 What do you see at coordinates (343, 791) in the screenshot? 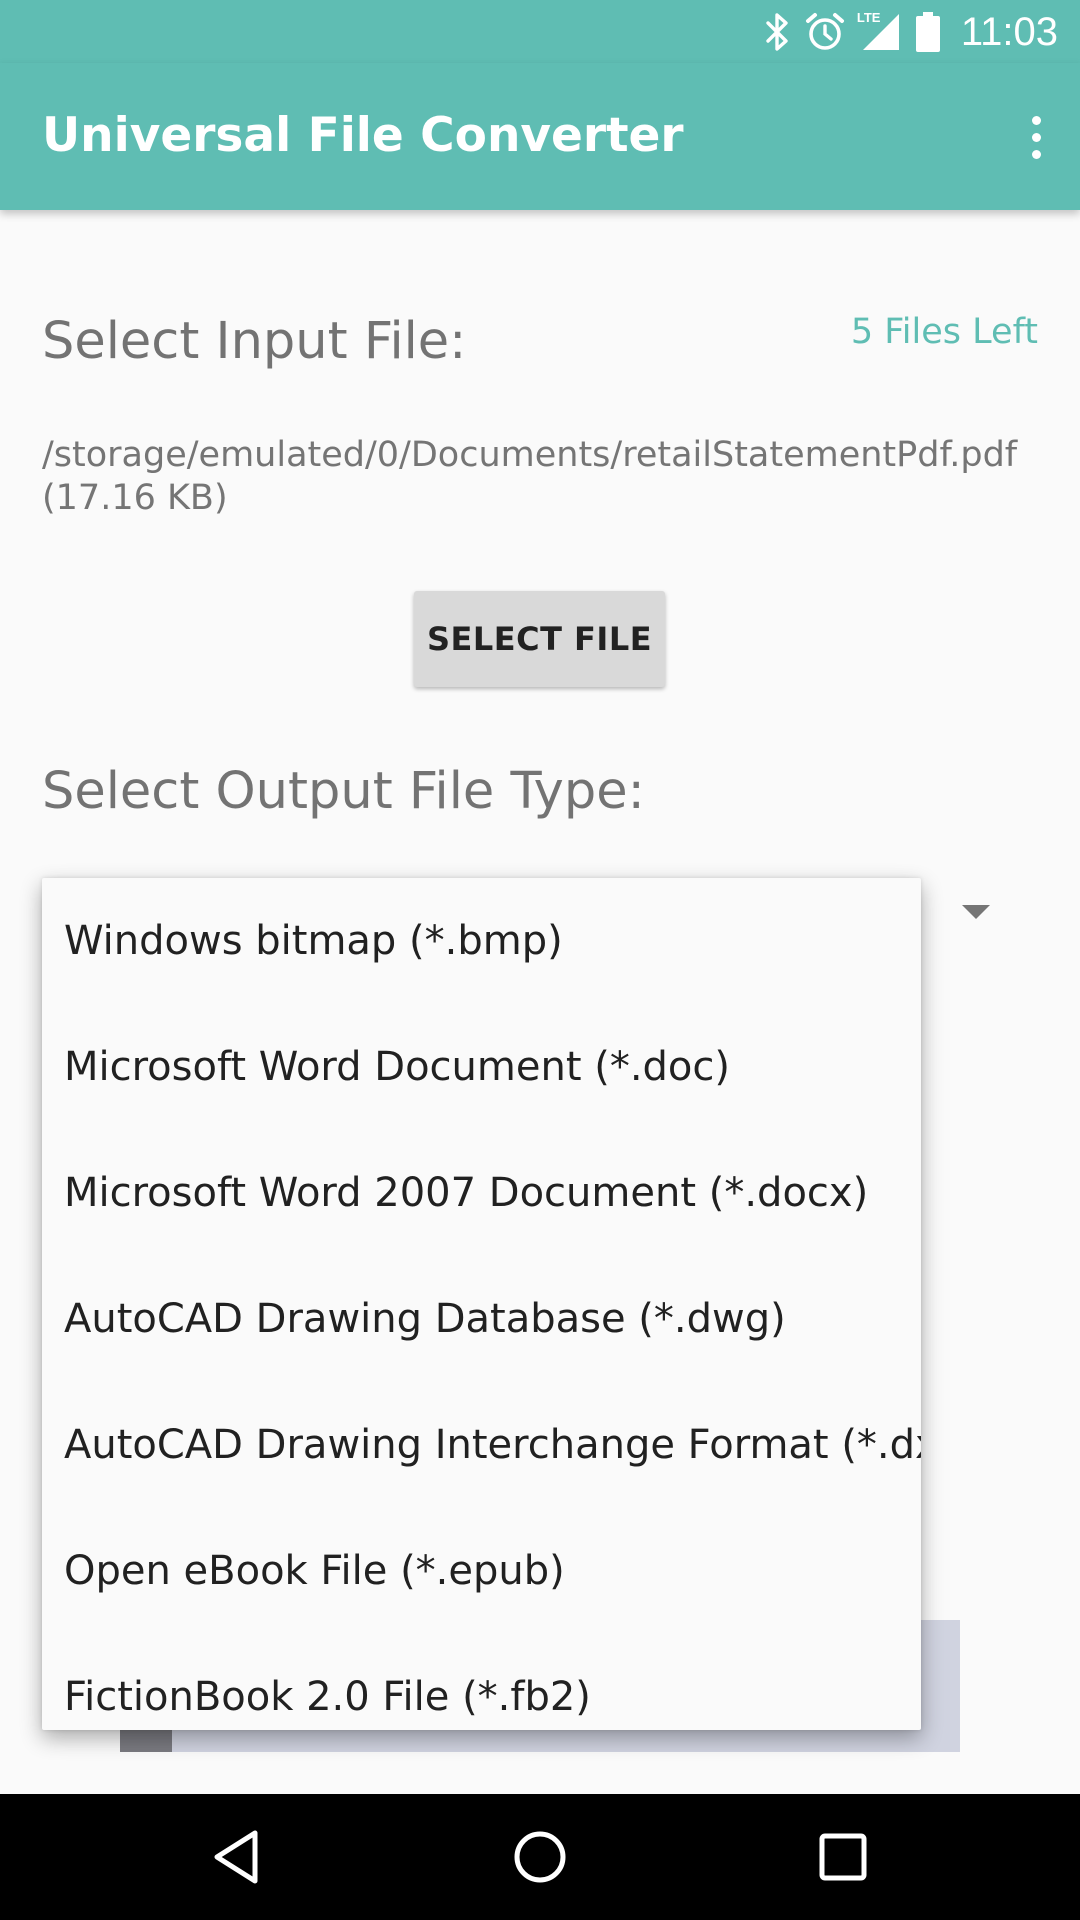
I see `output-type-label: Select Output File Type:` at bounding box center [343, 791].